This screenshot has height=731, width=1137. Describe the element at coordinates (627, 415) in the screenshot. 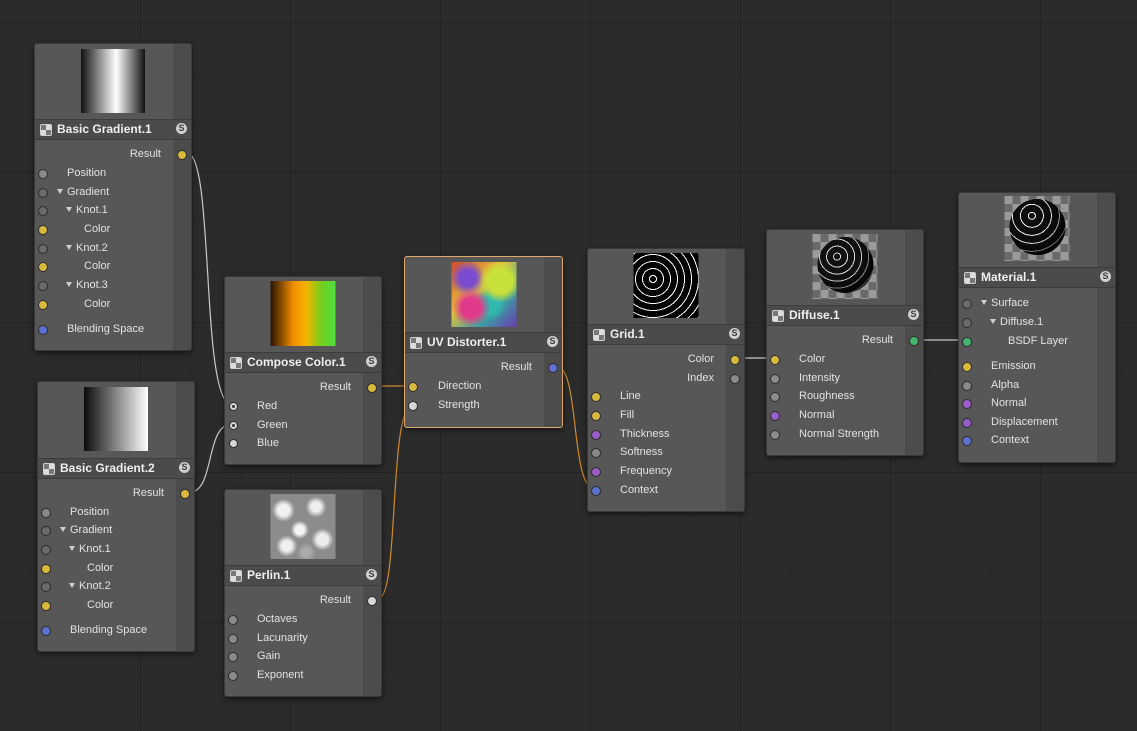

I see `input-label: Fill` at that location.